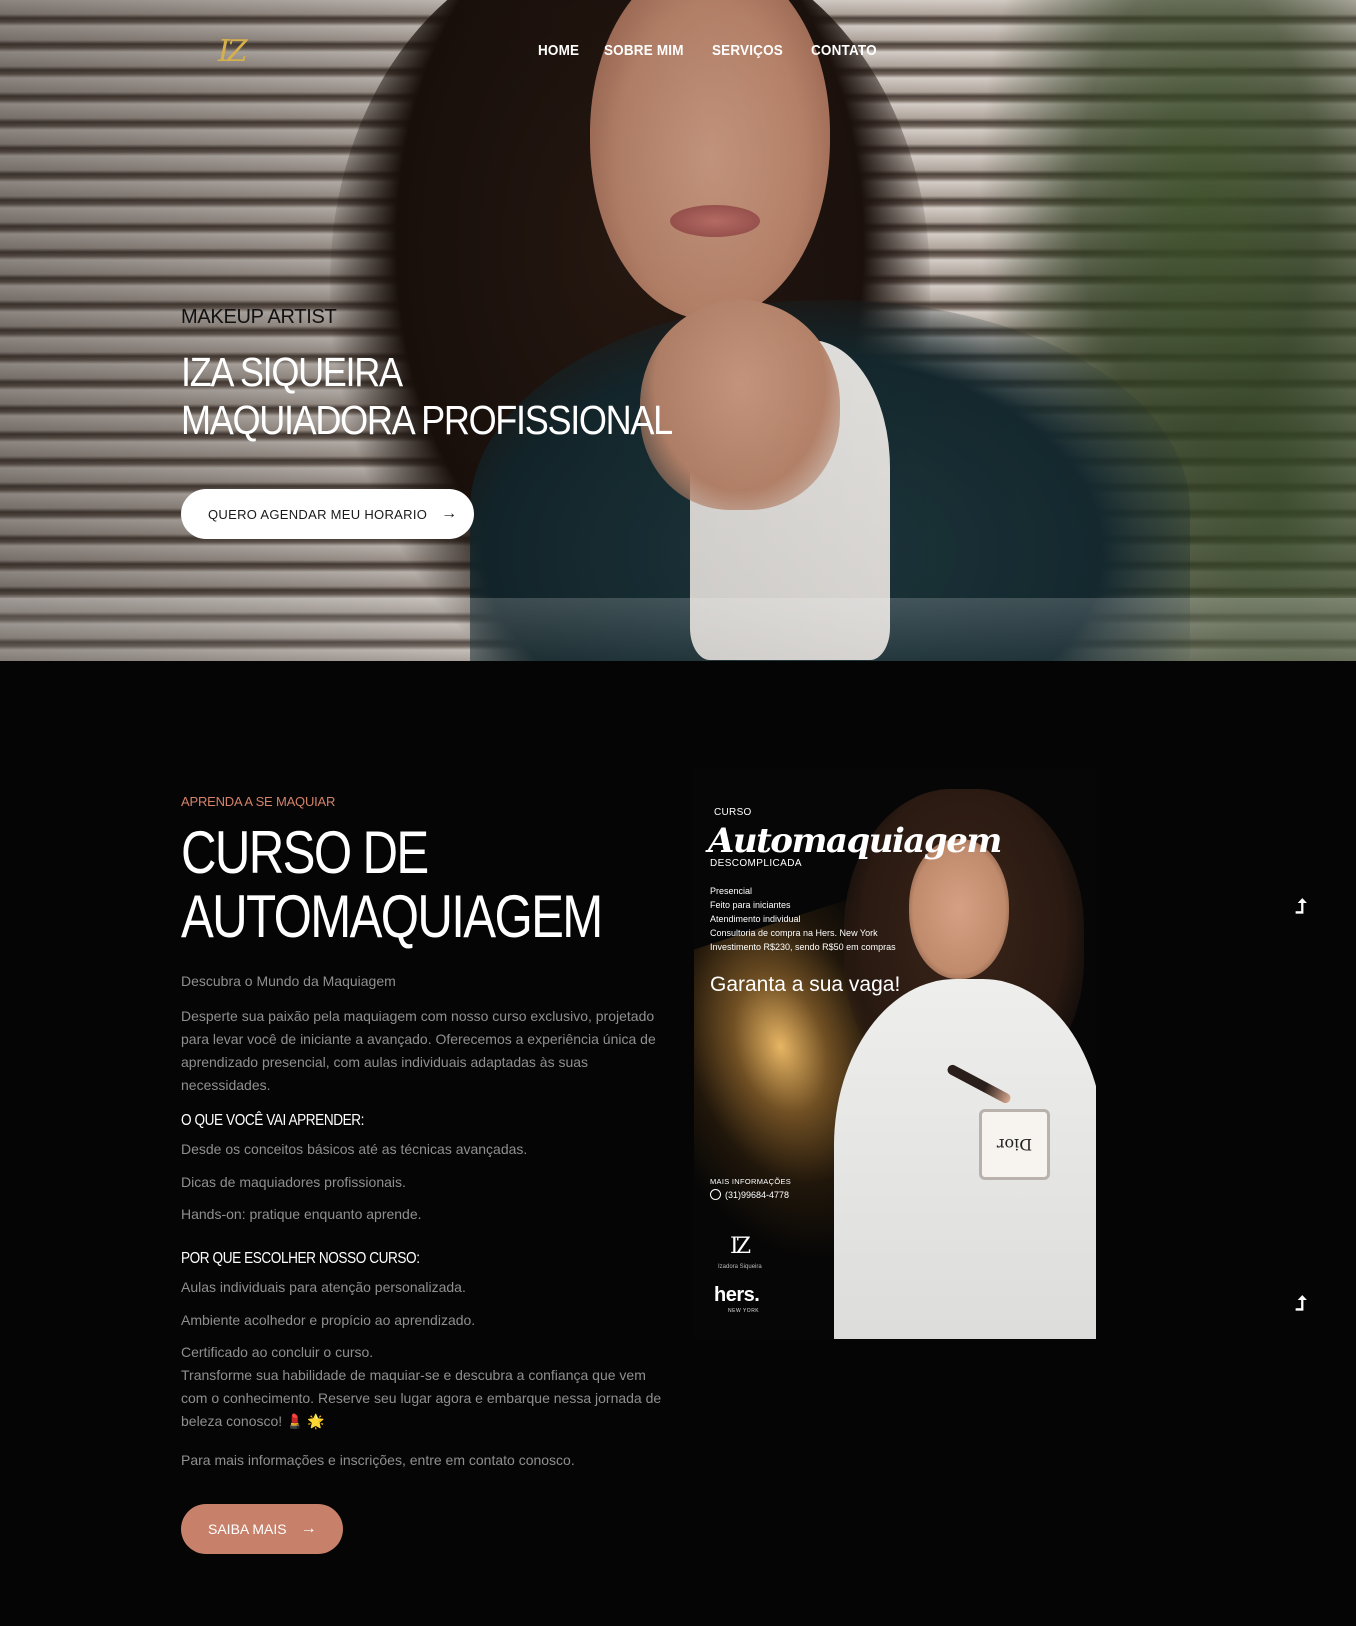  Describe the element at coordinates (740, 1246) in the screenshot. I see `poster-logo: IZ` at that location.